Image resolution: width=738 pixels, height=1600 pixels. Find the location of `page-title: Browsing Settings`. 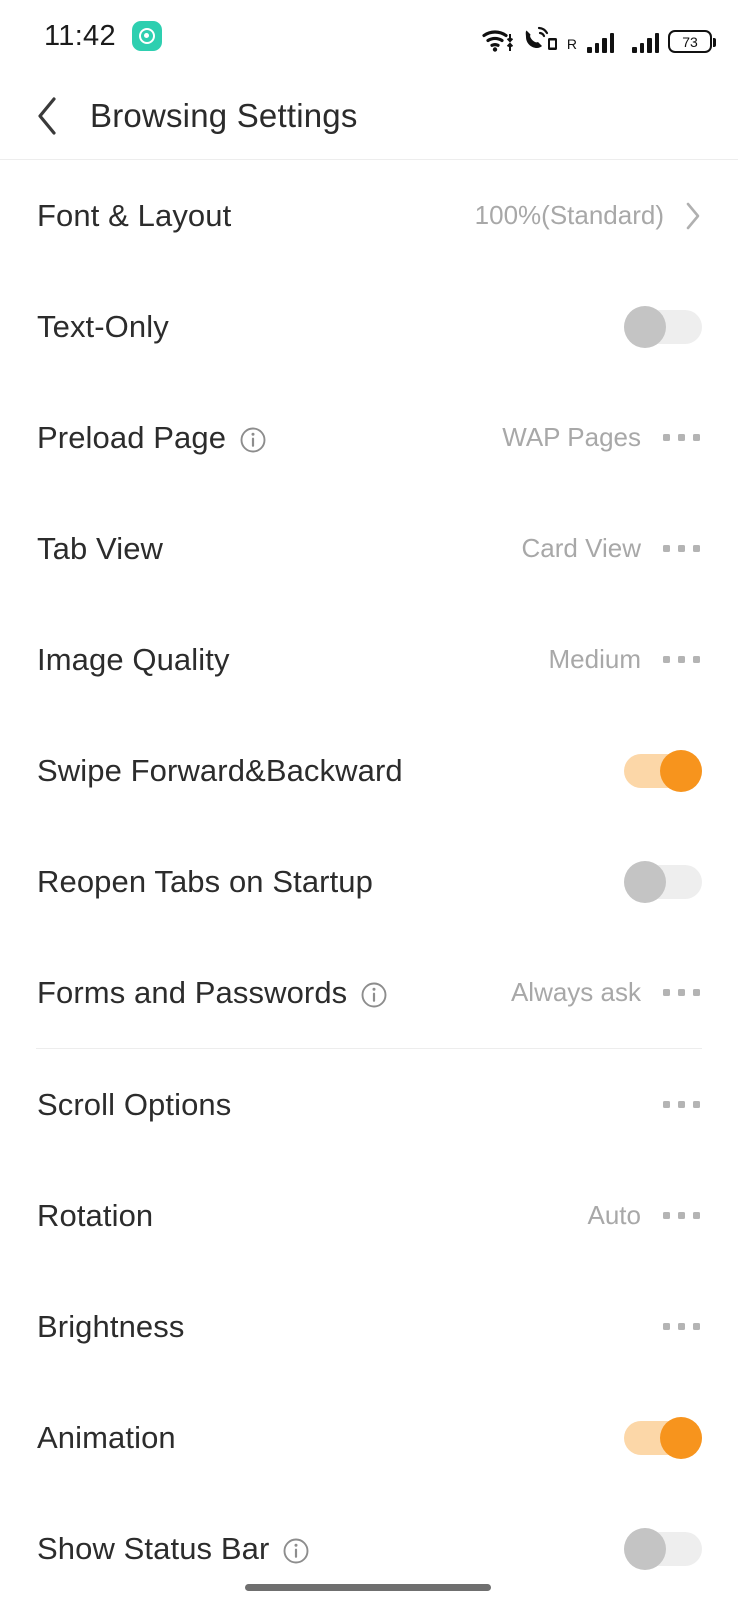

page-title: Browsing Settings is located at coordinates (224, 115).